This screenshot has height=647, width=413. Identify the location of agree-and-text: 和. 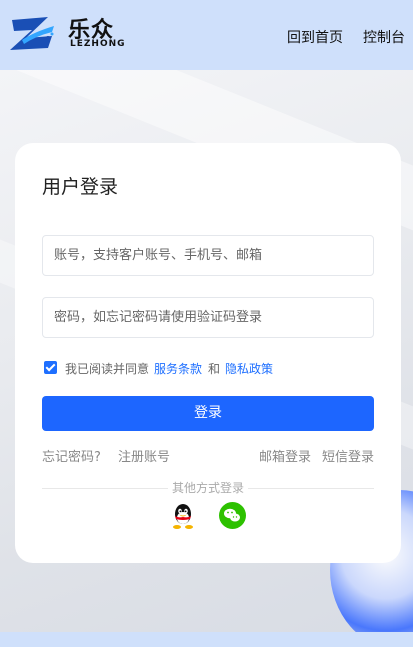
(214, 369).